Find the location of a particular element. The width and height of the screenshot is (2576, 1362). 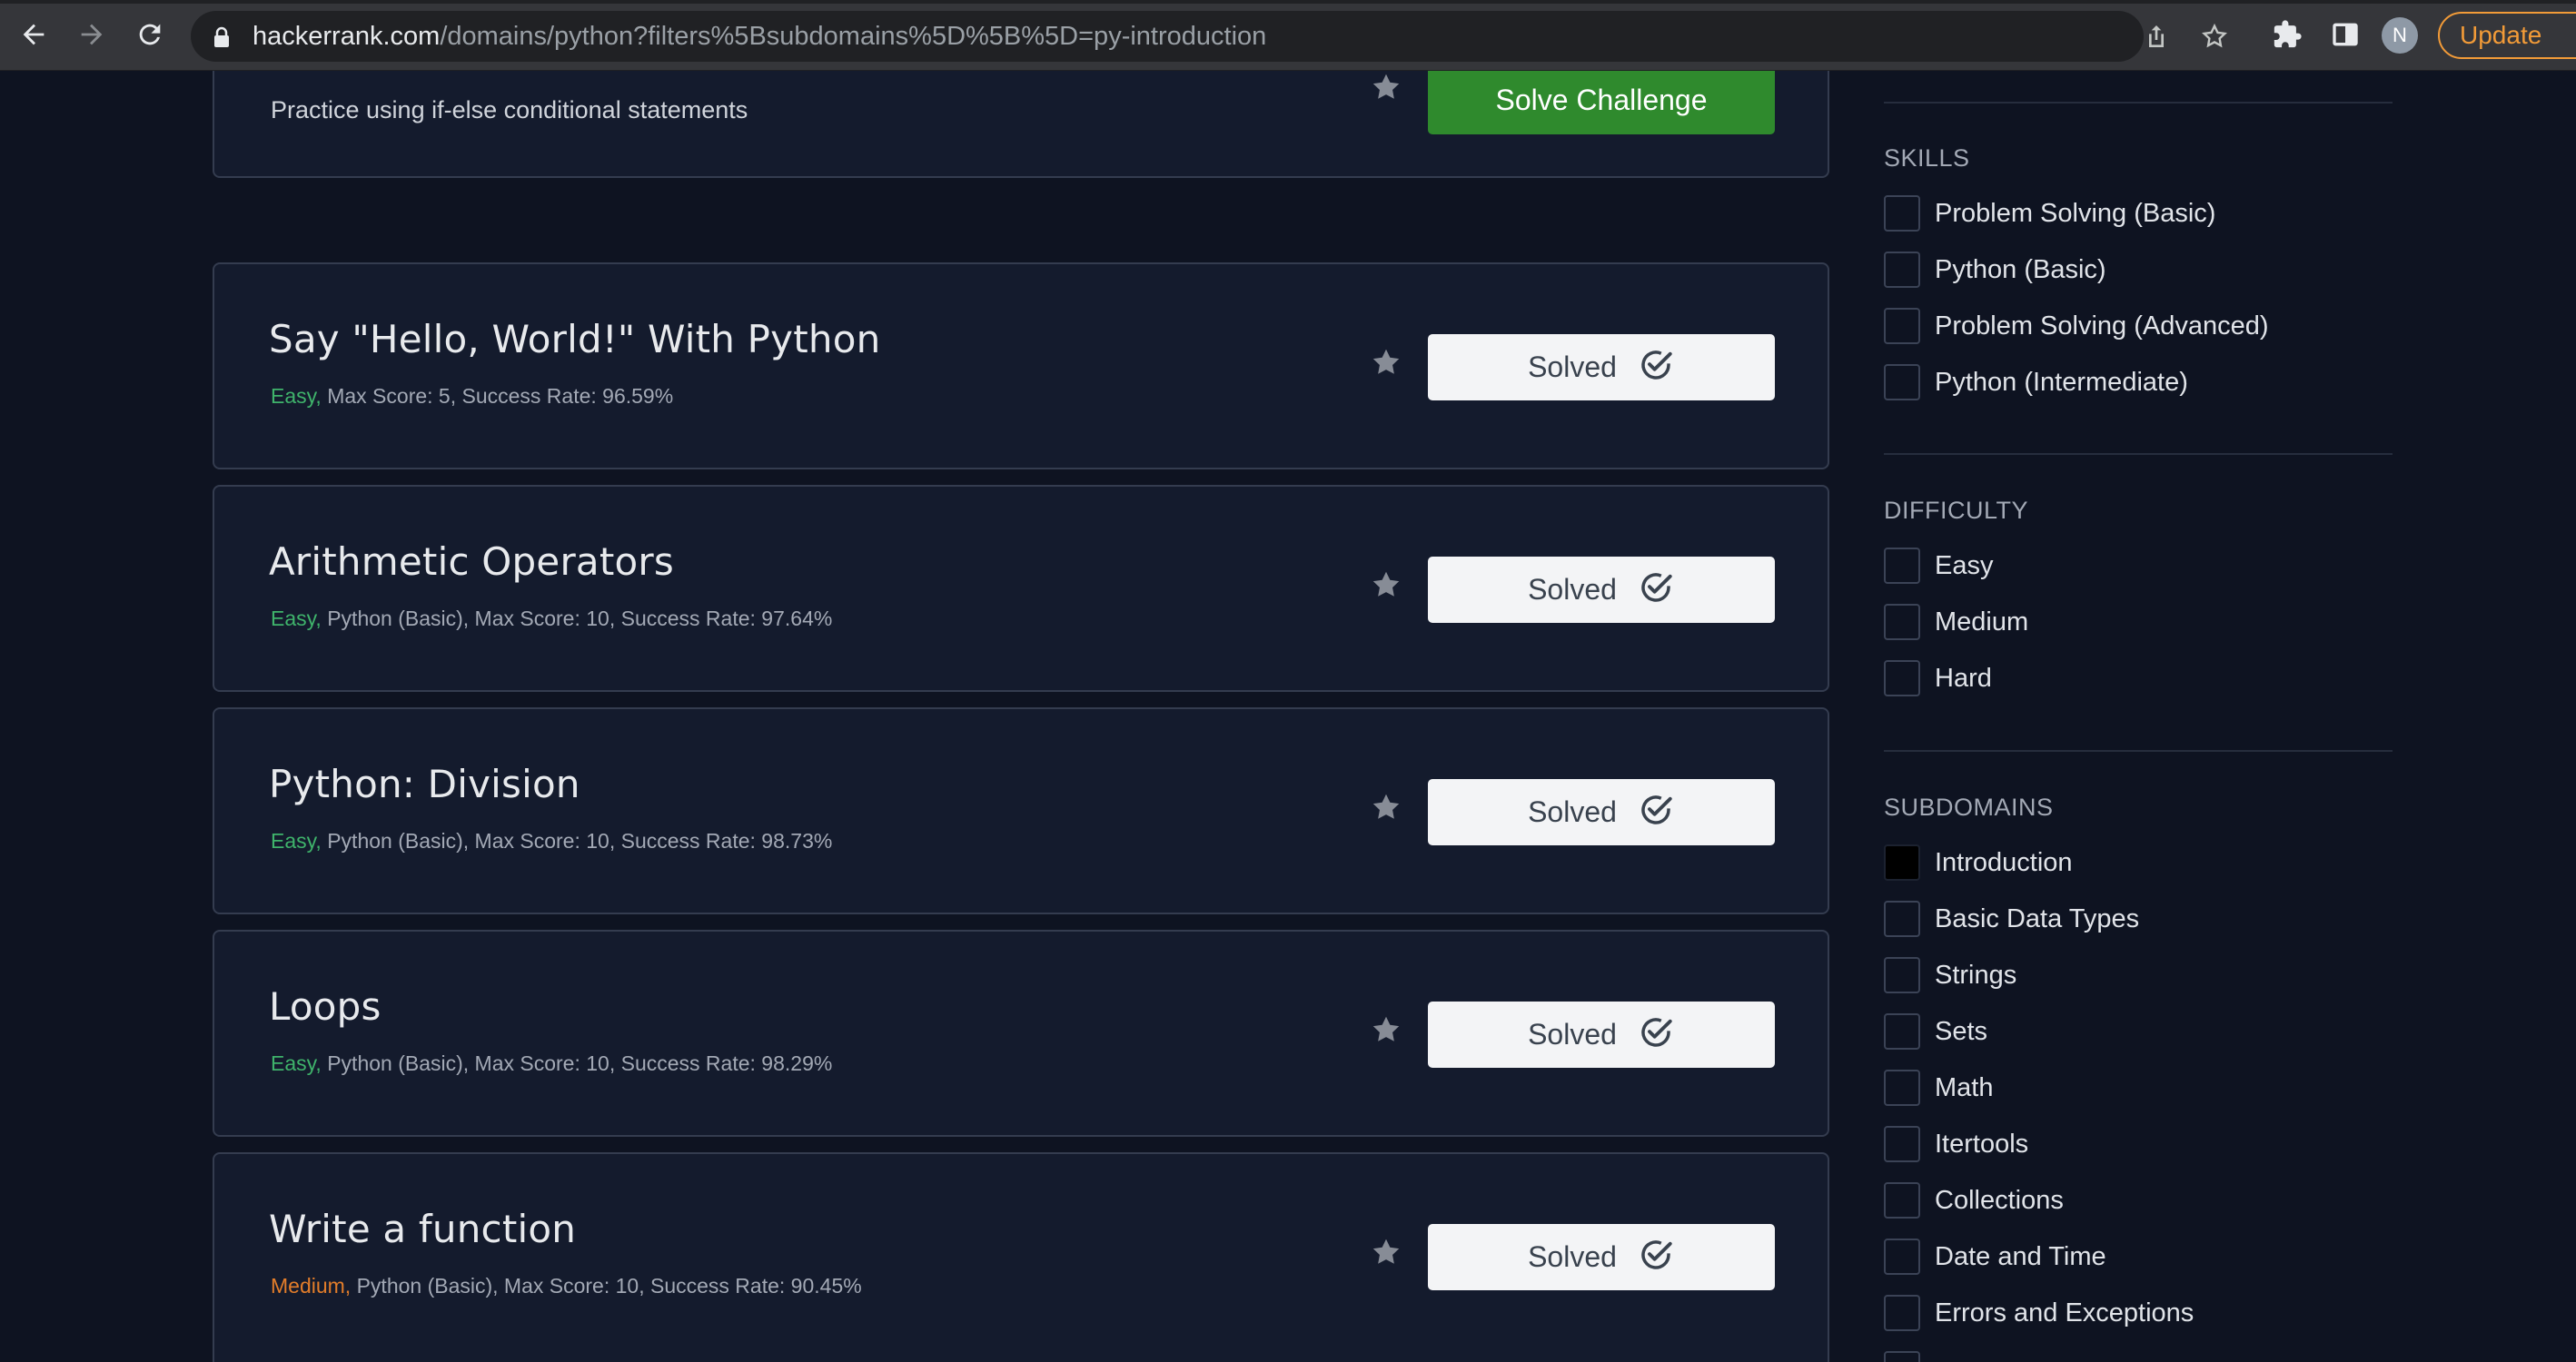

update-button: Update is located at coordinates (2507, 35).